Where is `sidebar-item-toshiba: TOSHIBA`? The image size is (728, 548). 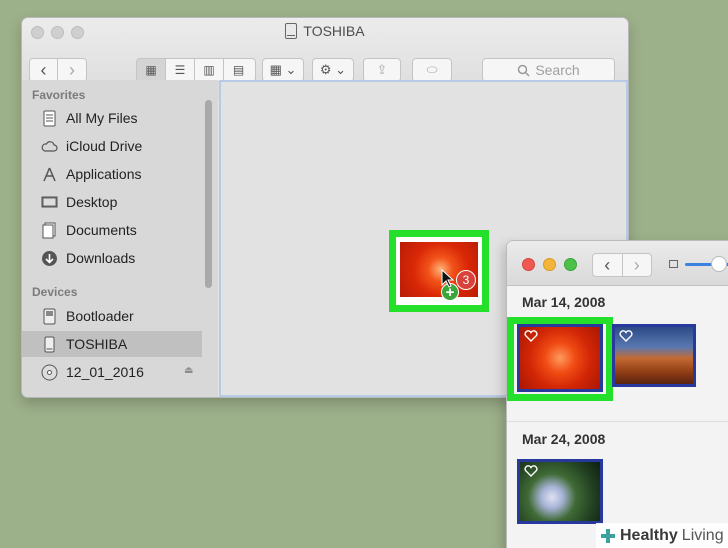 sidebar-item-toshiba: TOSHIBA is located at coordinates (112, 344).